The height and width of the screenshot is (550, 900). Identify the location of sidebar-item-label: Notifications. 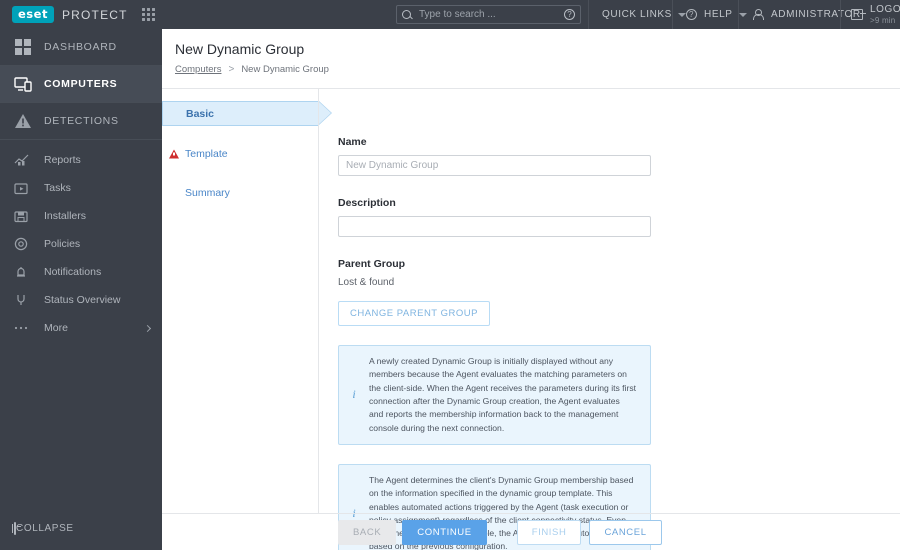
(73, 272).